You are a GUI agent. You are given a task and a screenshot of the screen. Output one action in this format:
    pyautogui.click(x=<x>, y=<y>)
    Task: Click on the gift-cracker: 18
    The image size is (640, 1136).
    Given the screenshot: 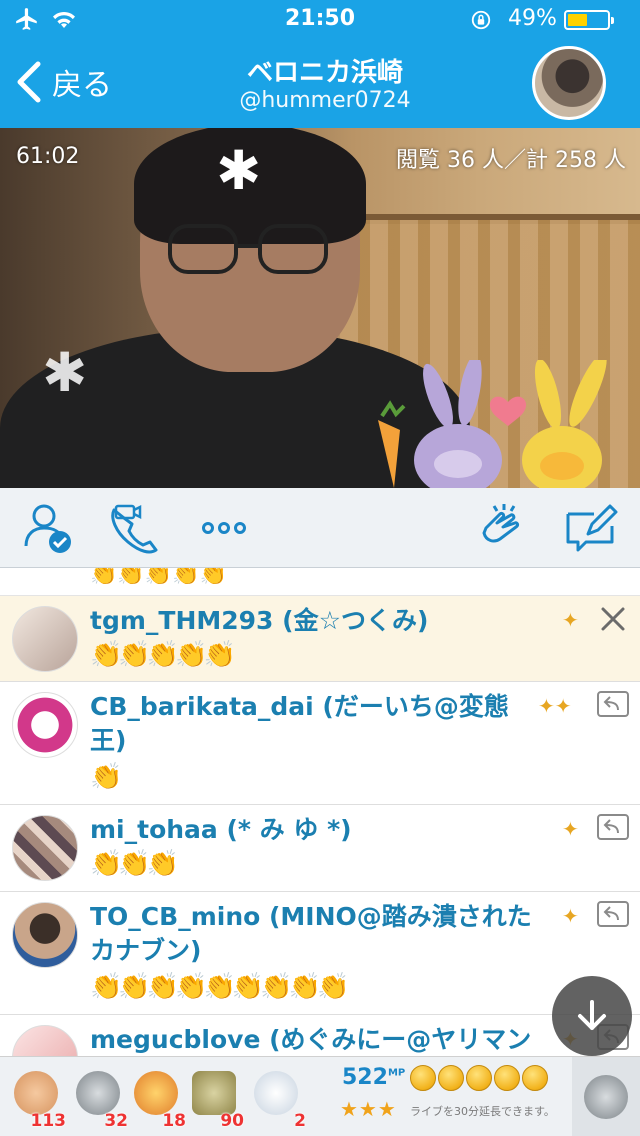 What is the action you would take?
    pyautogui.click(x=157, y=1097)
    